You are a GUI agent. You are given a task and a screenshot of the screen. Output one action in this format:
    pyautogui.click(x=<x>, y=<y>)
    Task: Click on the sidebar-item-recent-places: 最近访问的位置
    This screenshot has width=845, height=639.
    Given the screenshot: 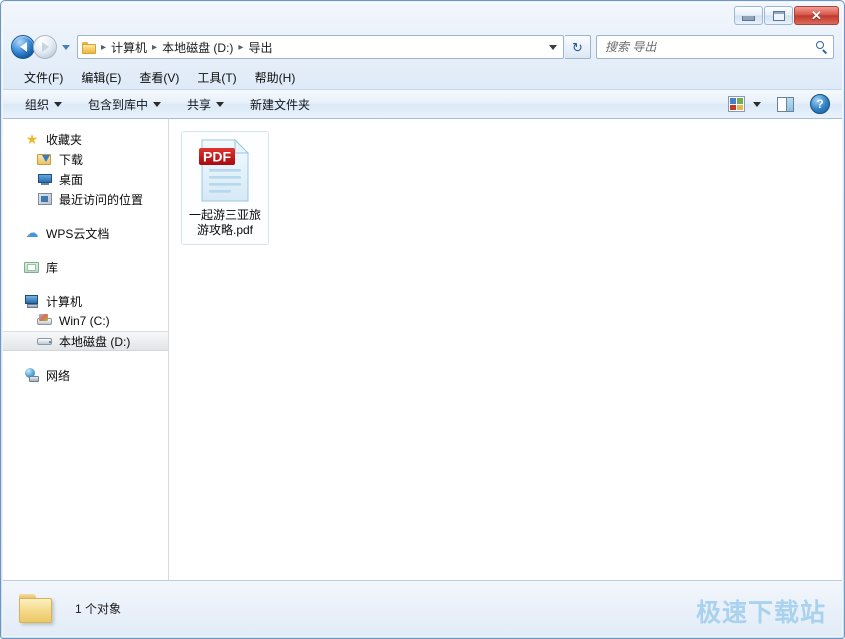 What is the action you would take?
    pyautogui.click(x=85, y=199)
    